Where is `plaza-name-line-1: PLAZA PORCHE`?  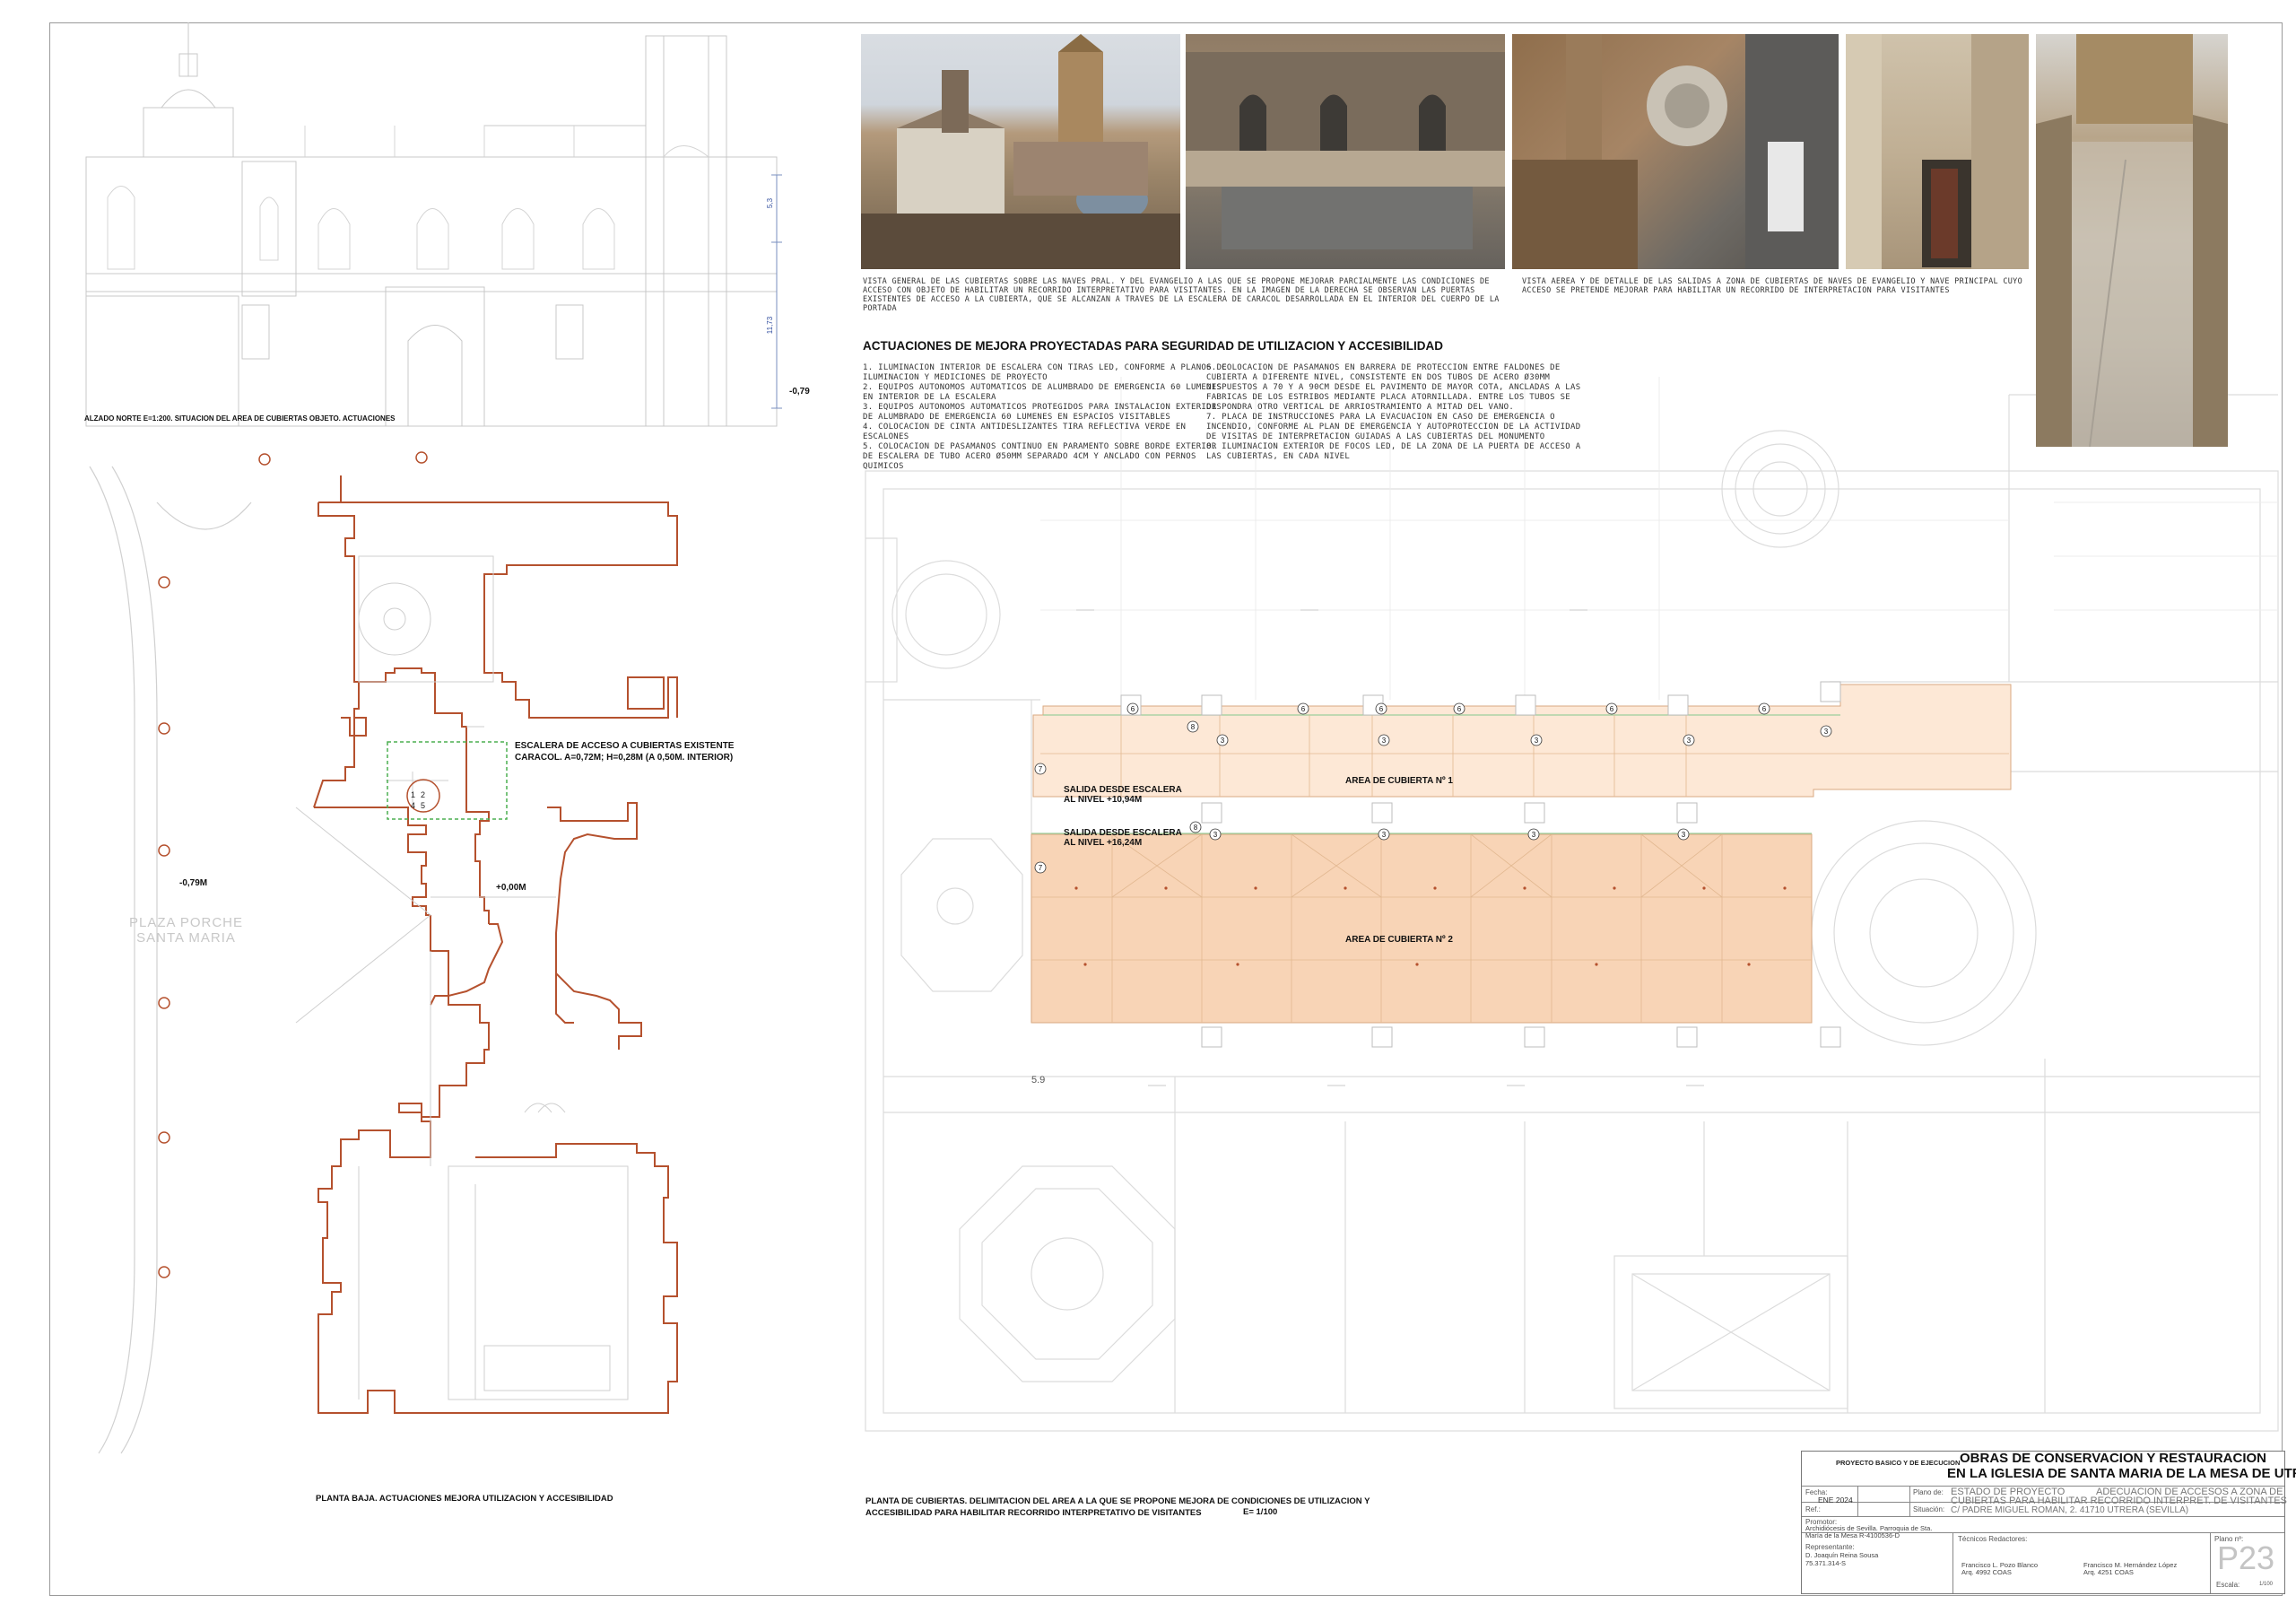
plaza-name-line-1: PLAZA PORCHE is located at coordinates (186, 923).